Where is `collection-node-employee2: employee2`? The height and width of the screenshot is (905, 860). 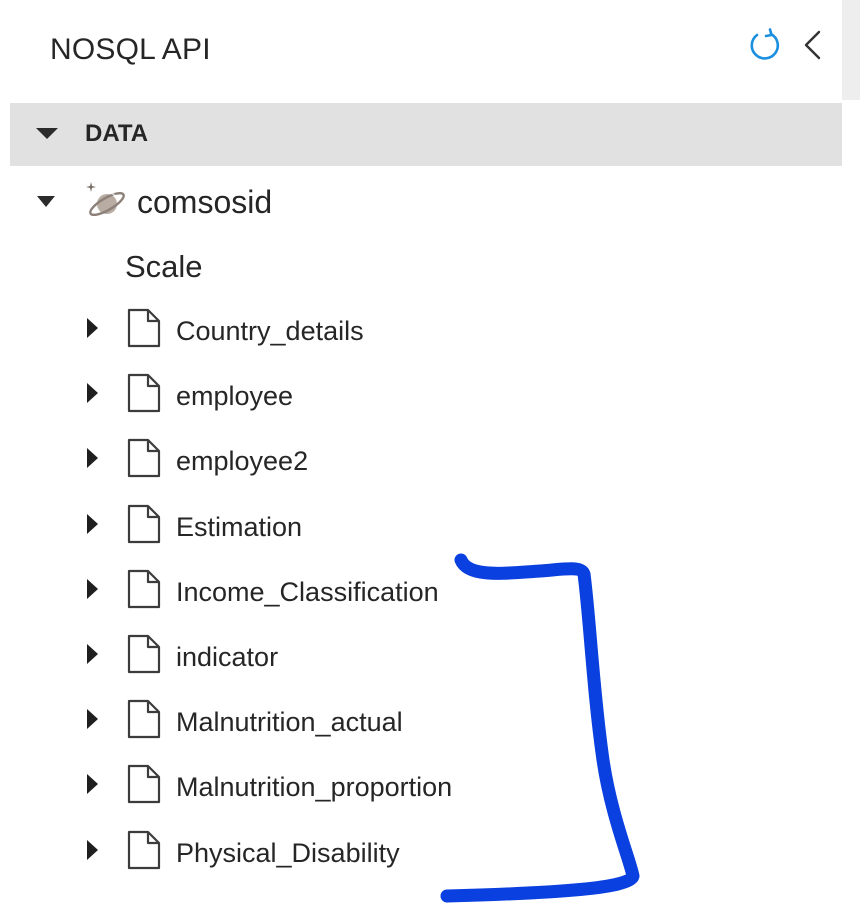
collection-node-employee2: employee2 is located at coordinates (421, 460).